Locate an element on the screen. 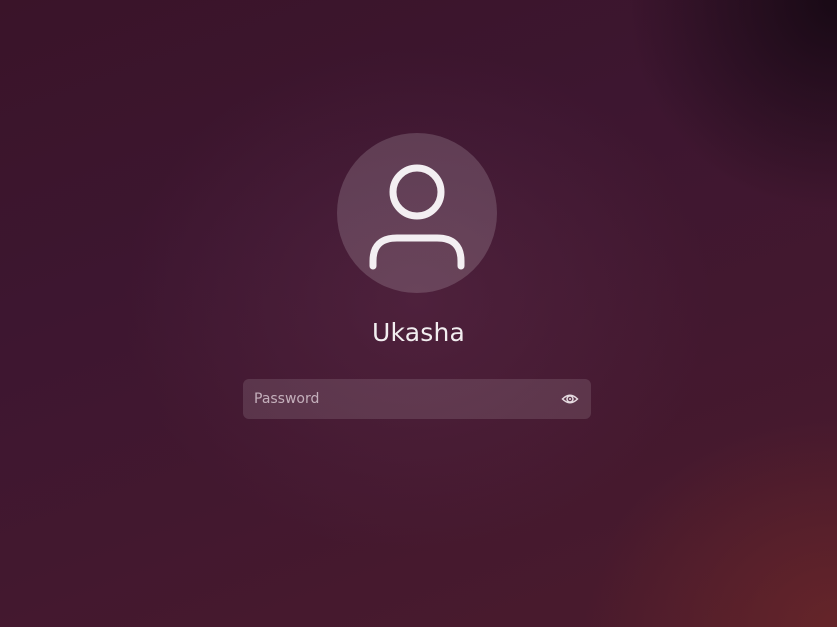  user-silhouette-icon is located at coordinates (417, 217).